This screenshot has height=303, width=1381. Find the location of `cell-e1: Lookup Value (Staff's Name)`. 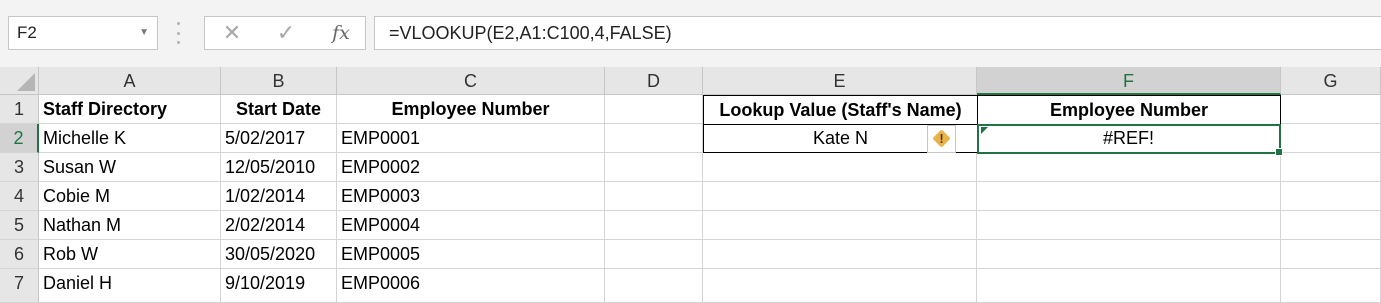

cell-e1: Lookup Value (Staff's Name) is located at coordinates (840, 110).